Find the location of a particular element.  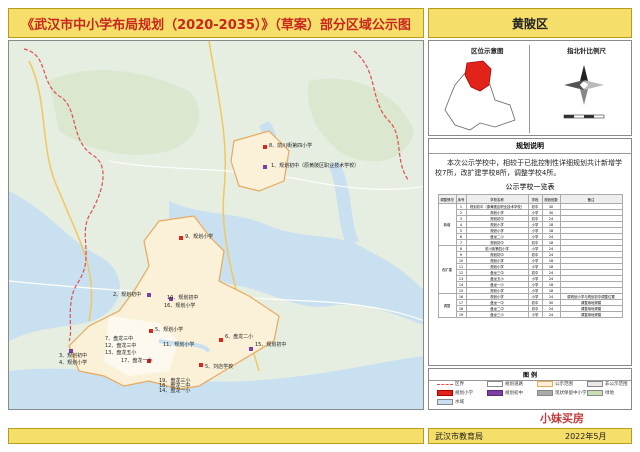

map-label-school-4: 4、规划小学 is located at coordinates (73, 363).